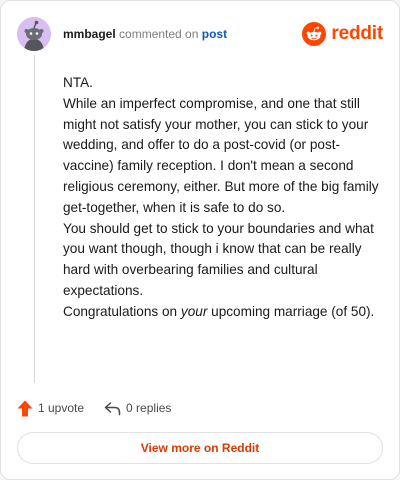  What do you see at coordinates (314, 34) in the screenshot?
I see `reddit-logo-icon` at bounding box center [314, 34].